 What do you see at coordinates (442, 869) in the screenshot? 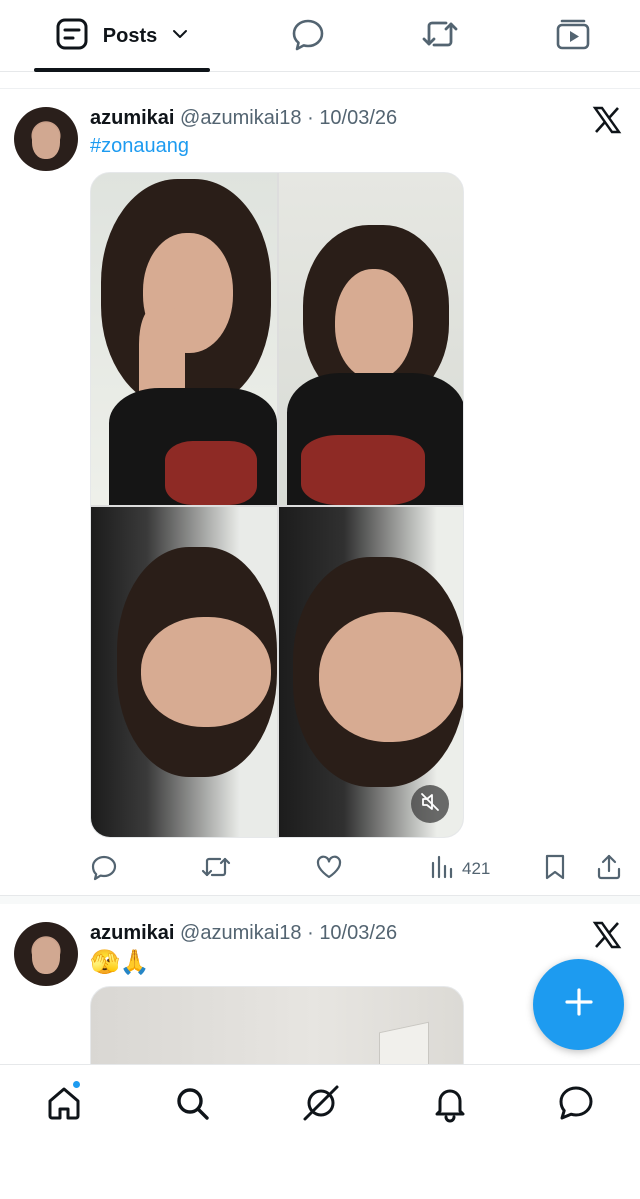
I see `views-chart-icon` at bounding box center [442, 869].